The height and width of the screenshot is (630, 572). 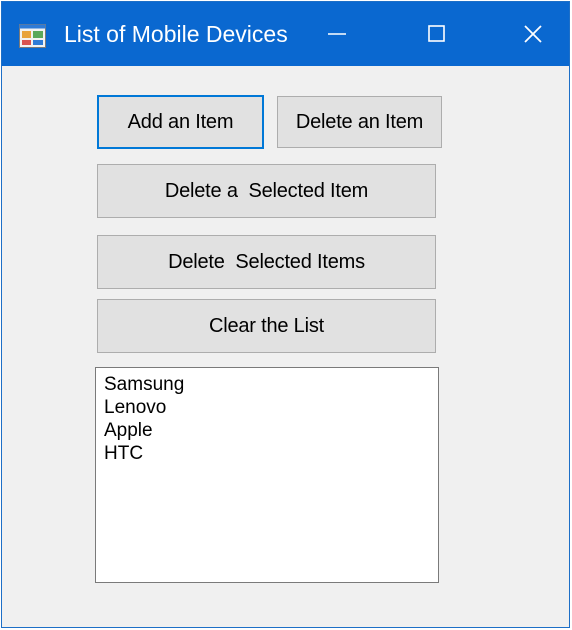 What do you see at coordinates (270, 430) in the screenshot?
I see `list-item: Apple` at bounding box center [270, 430].